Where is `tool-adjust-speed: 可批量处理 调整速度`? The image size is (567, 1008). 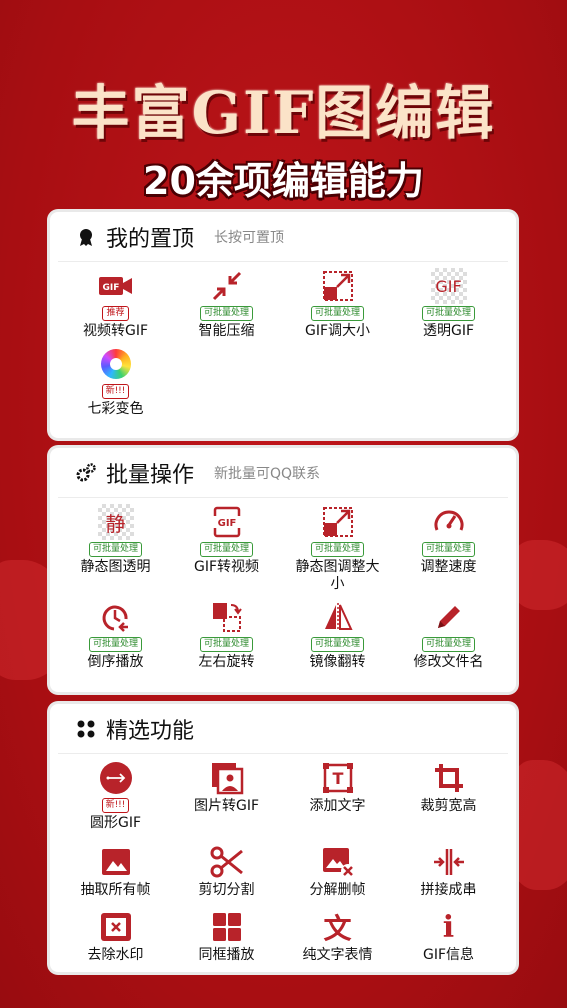
tool-adjust-speed: 可批量处理 调整速度 is located at coordinates (448, 548).